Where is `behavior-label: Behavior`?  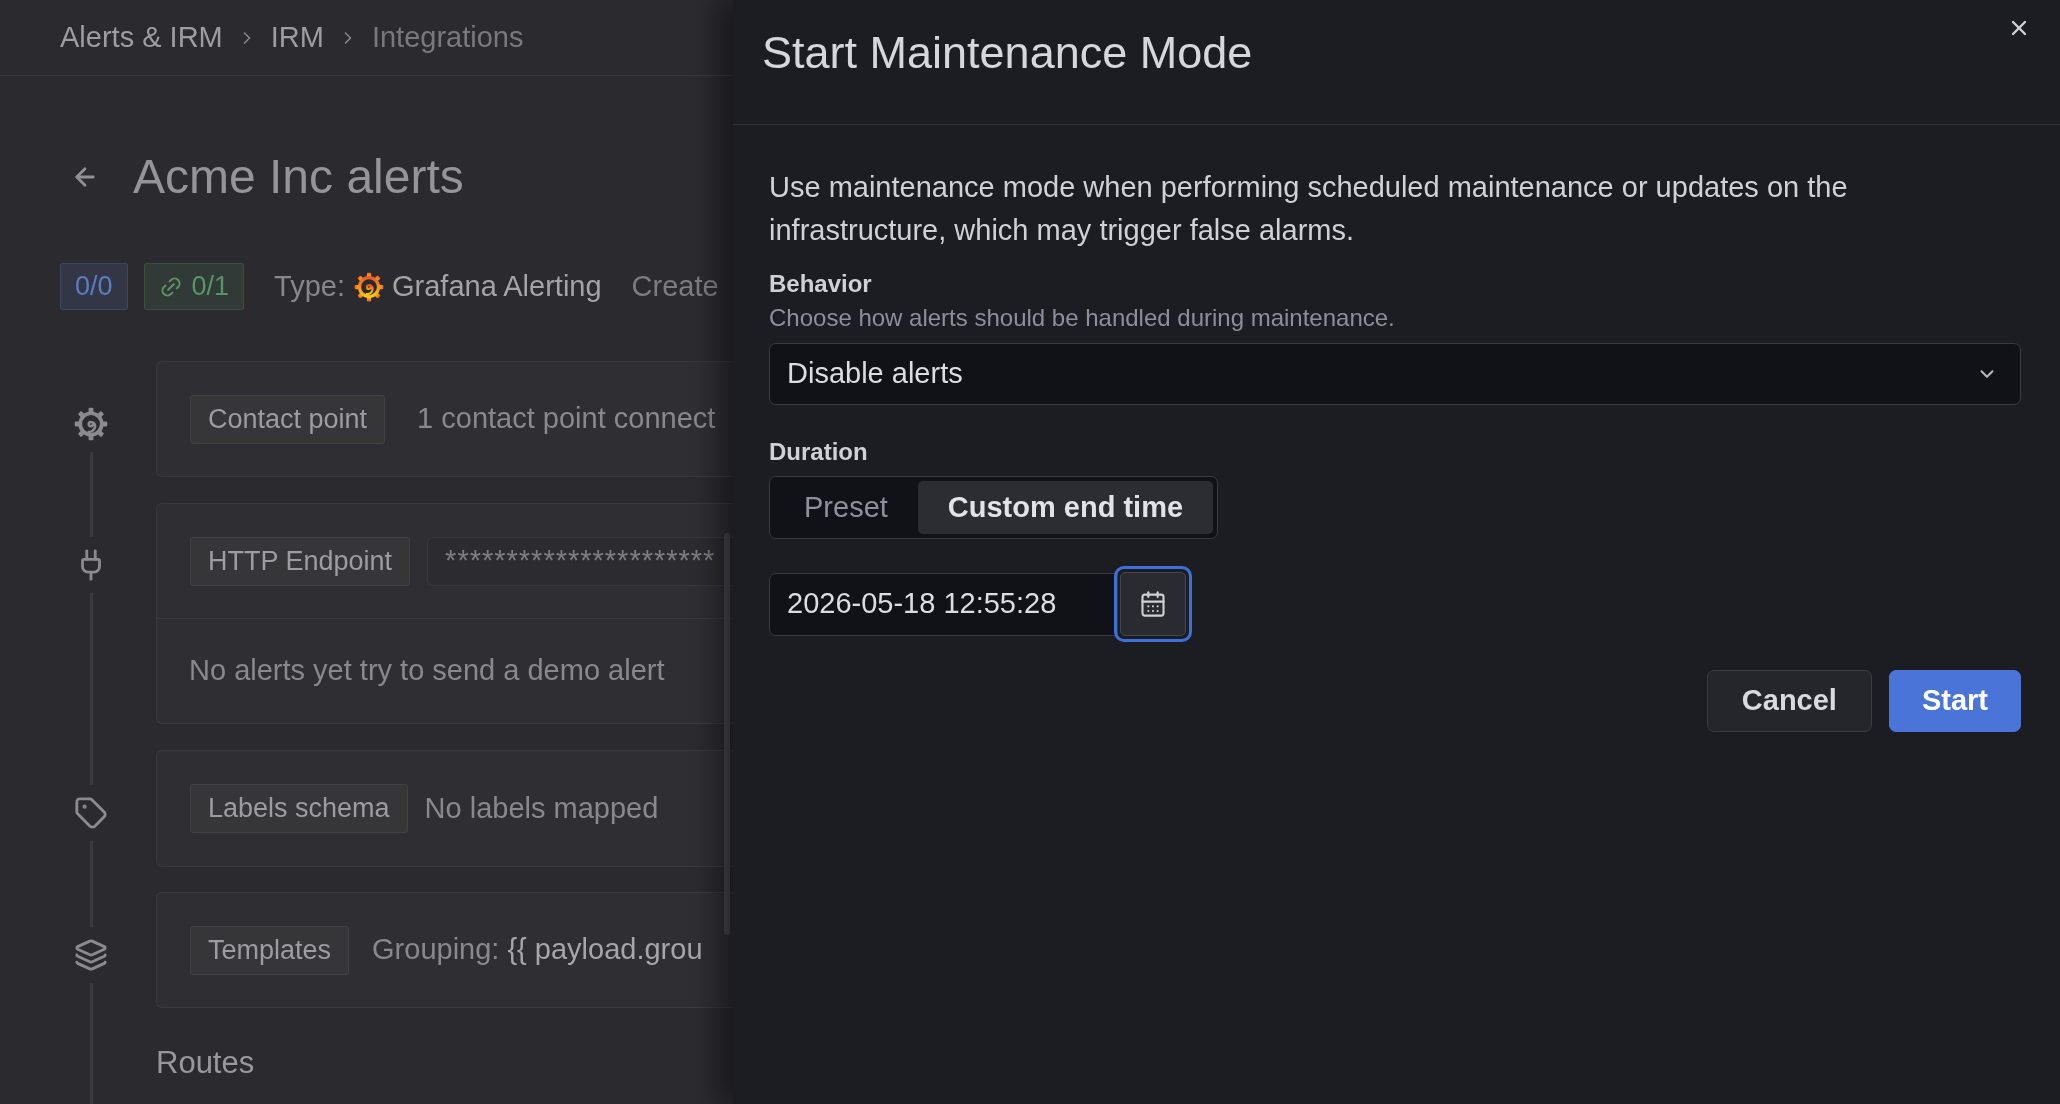 behavior-label: Behavior is located at coordinates (821, 284).